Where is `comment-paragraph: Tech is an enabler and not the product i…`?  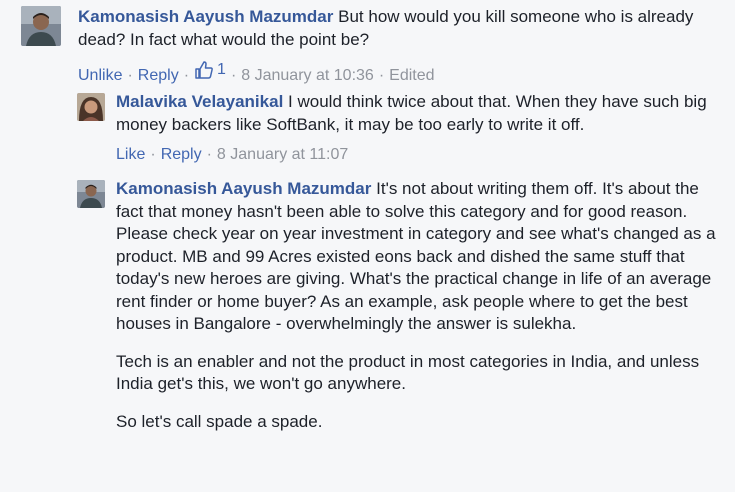 comment-paragraph: Tech is an enabler and not the product i… is located at coordinates (408, 372).